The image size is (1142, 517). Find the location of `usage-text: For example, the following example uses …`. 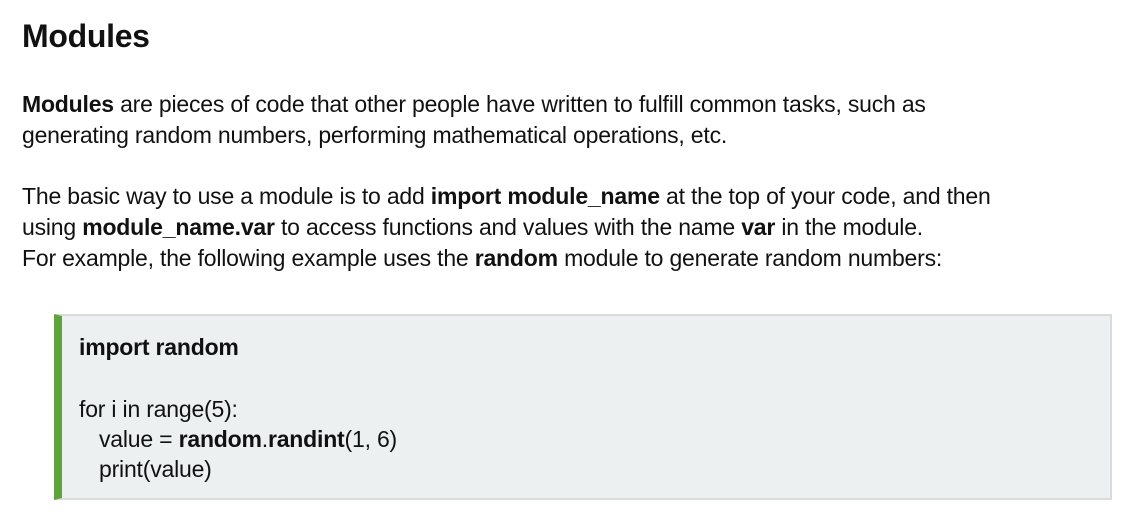

usage-text: For example, the following example uses … is located at coordinates (248, 258).